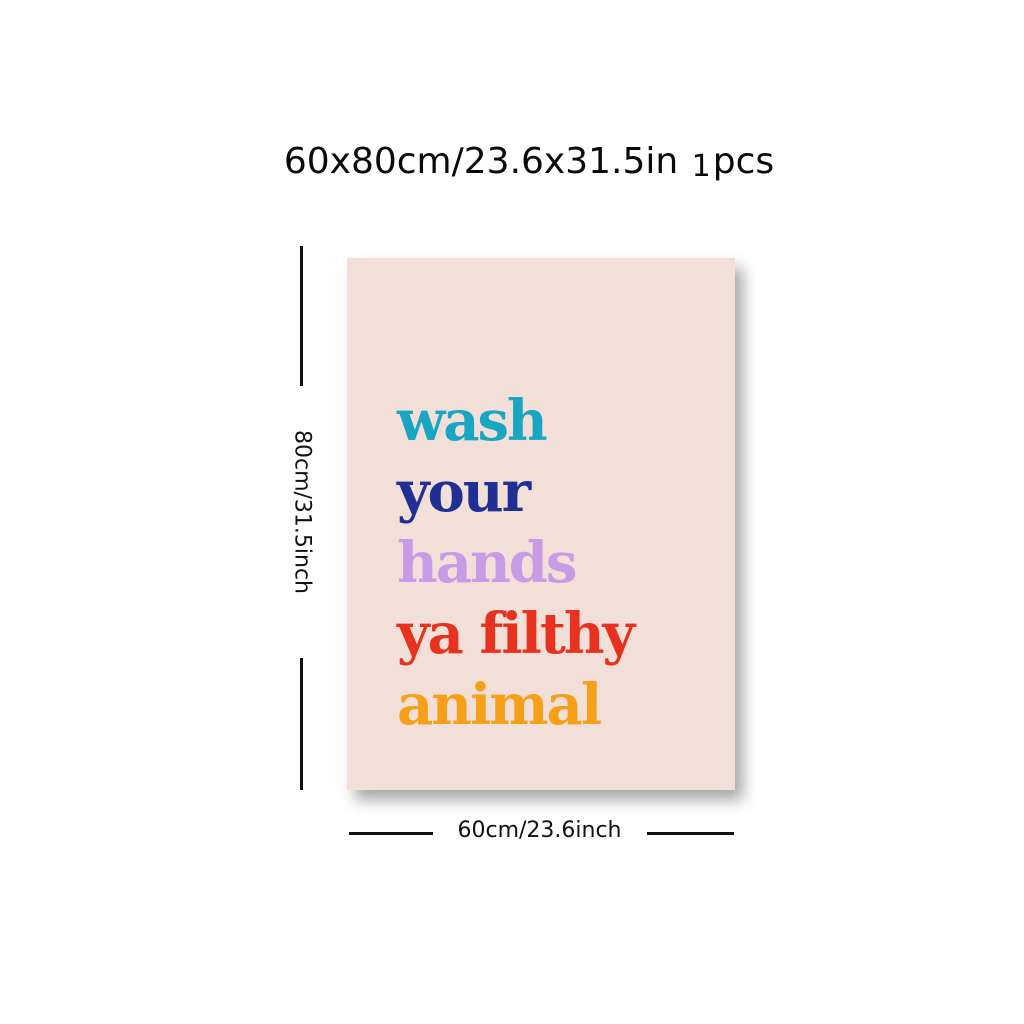 This screenshot has height=1024, width=1024. What do you see at coordinates (499, 705) in the screenshot?
I see `poster-line-animal: animal` at bounding box center [499, 705].